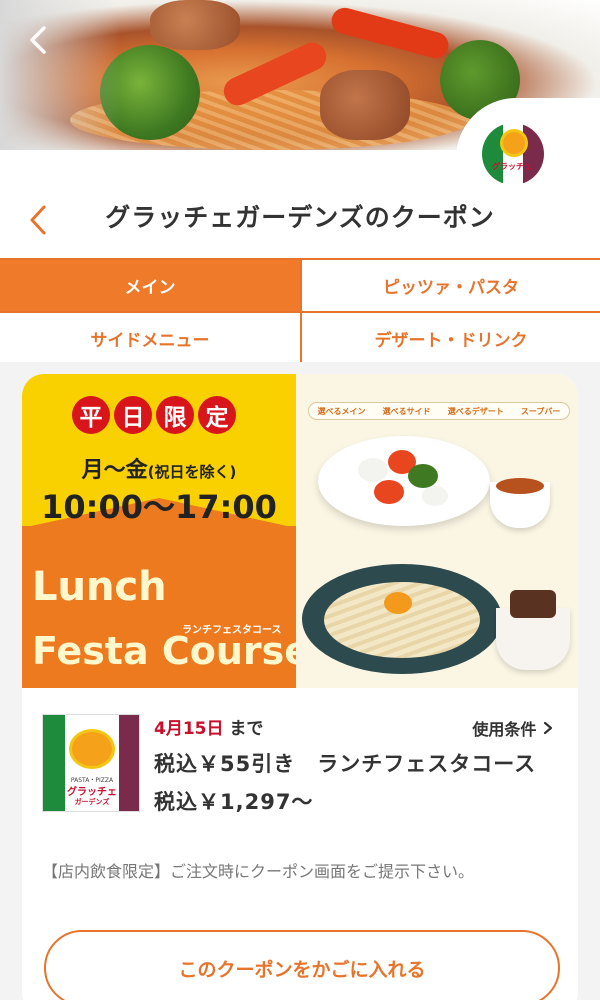  Describe the element at coordinates (246, 729) in the screenshot. I see `deadline-suffix: まで` at that location.